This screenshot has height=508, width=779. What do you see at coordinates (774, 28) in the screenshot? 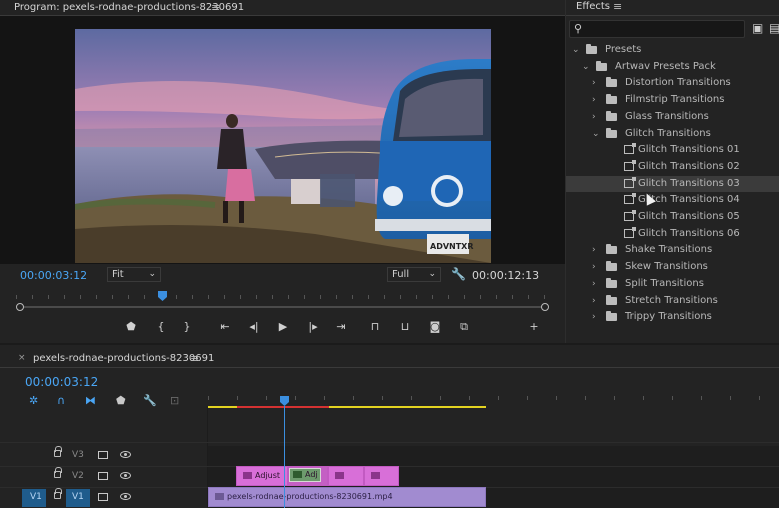
I see `accelerated-effects-icon: ▤` at bounding box center [774, 28].